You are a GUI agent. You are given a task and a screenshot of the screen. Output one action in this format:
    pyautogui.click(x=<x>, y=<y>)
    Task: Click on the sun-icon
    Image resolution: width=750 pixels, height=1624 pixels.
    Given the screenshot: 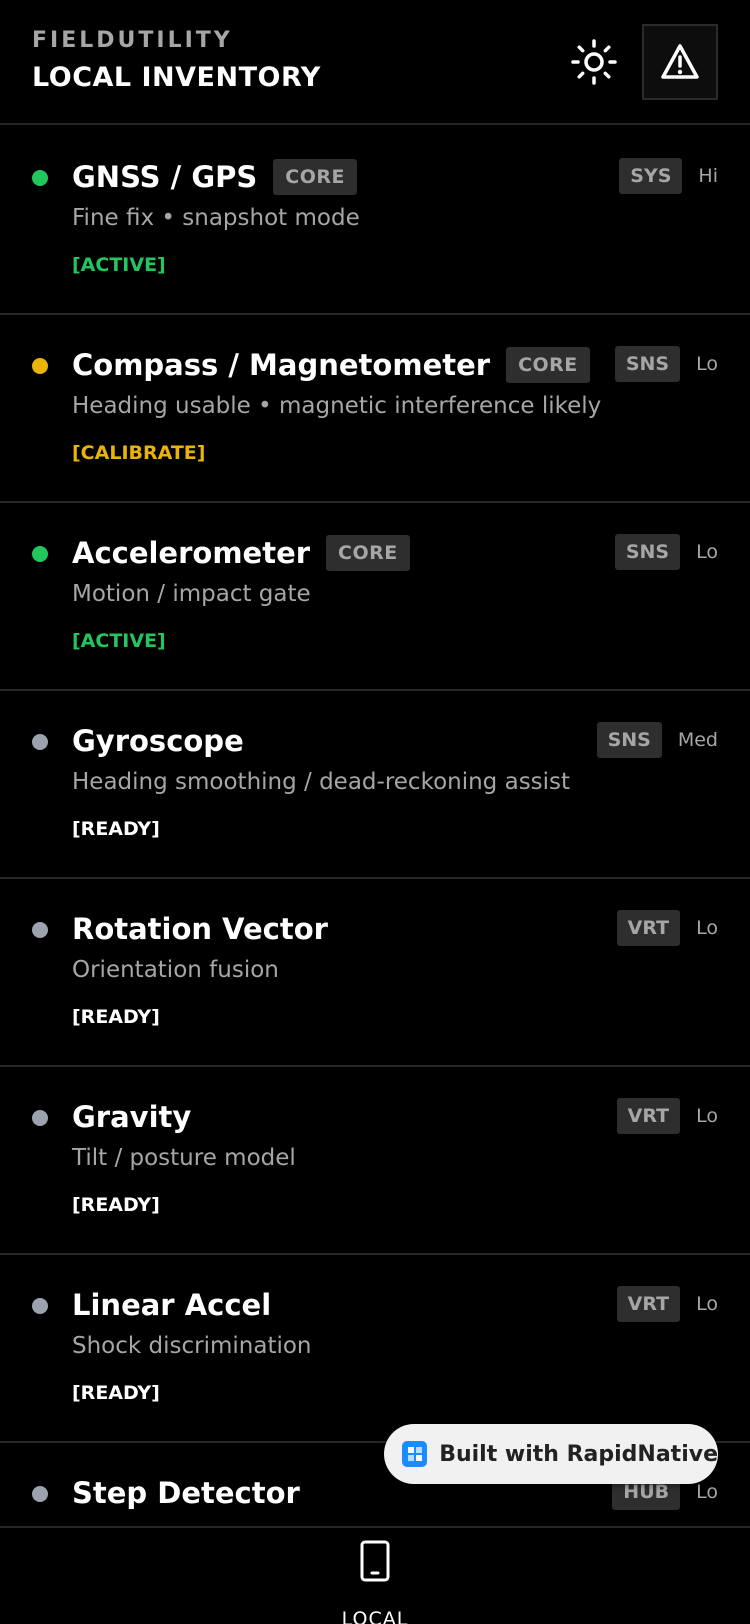 What is the action you would take?
    pyautogui.click(x=594, y=62)
    